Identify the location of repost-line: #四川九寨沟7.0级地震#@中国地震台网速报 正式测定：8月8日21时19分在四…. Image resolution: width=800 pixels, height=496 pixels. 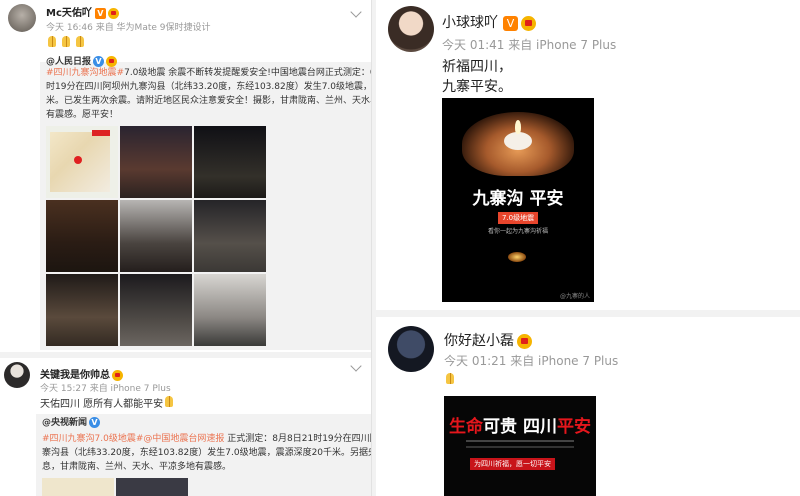
(206, 439).